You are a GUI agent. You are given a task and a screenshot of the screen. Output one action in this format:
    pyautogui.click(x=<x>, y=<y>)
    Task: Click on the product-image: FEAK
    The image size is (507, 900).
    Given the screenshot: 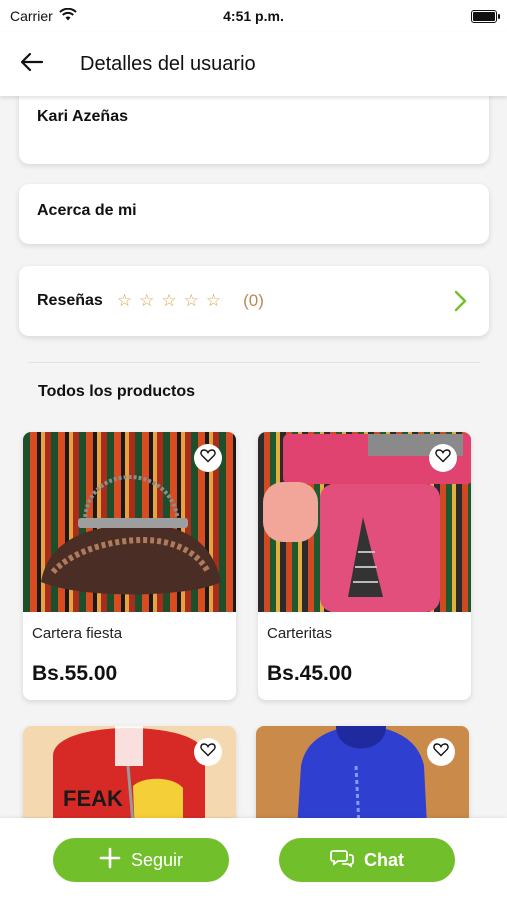 What is the action you would take?
    pyautogui.click(x=129, y=772)
    